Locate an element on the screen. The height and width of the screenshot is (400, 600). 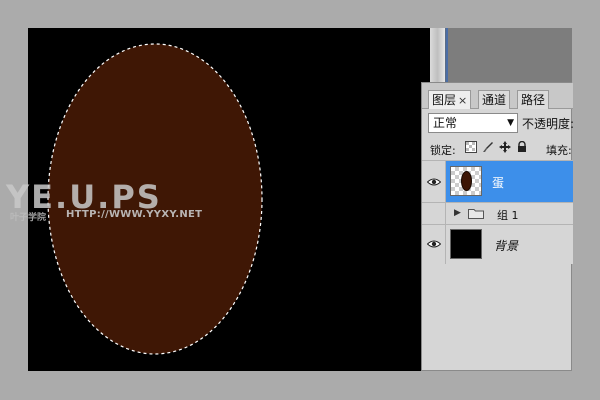
layer-name: 蛋 is located at coordinates (498, 183).